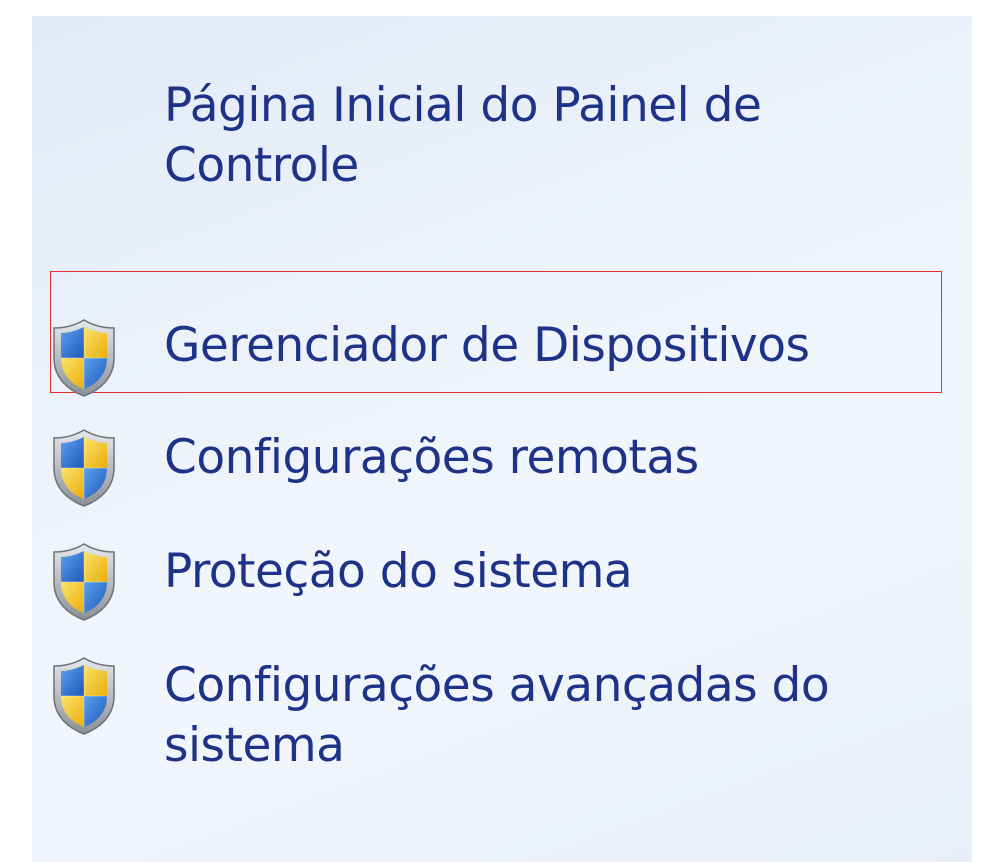  Describe the element at coordinates (487, 345) in the screenshot. I see `task-label: Gerenciador de Dispositivos` at that location.